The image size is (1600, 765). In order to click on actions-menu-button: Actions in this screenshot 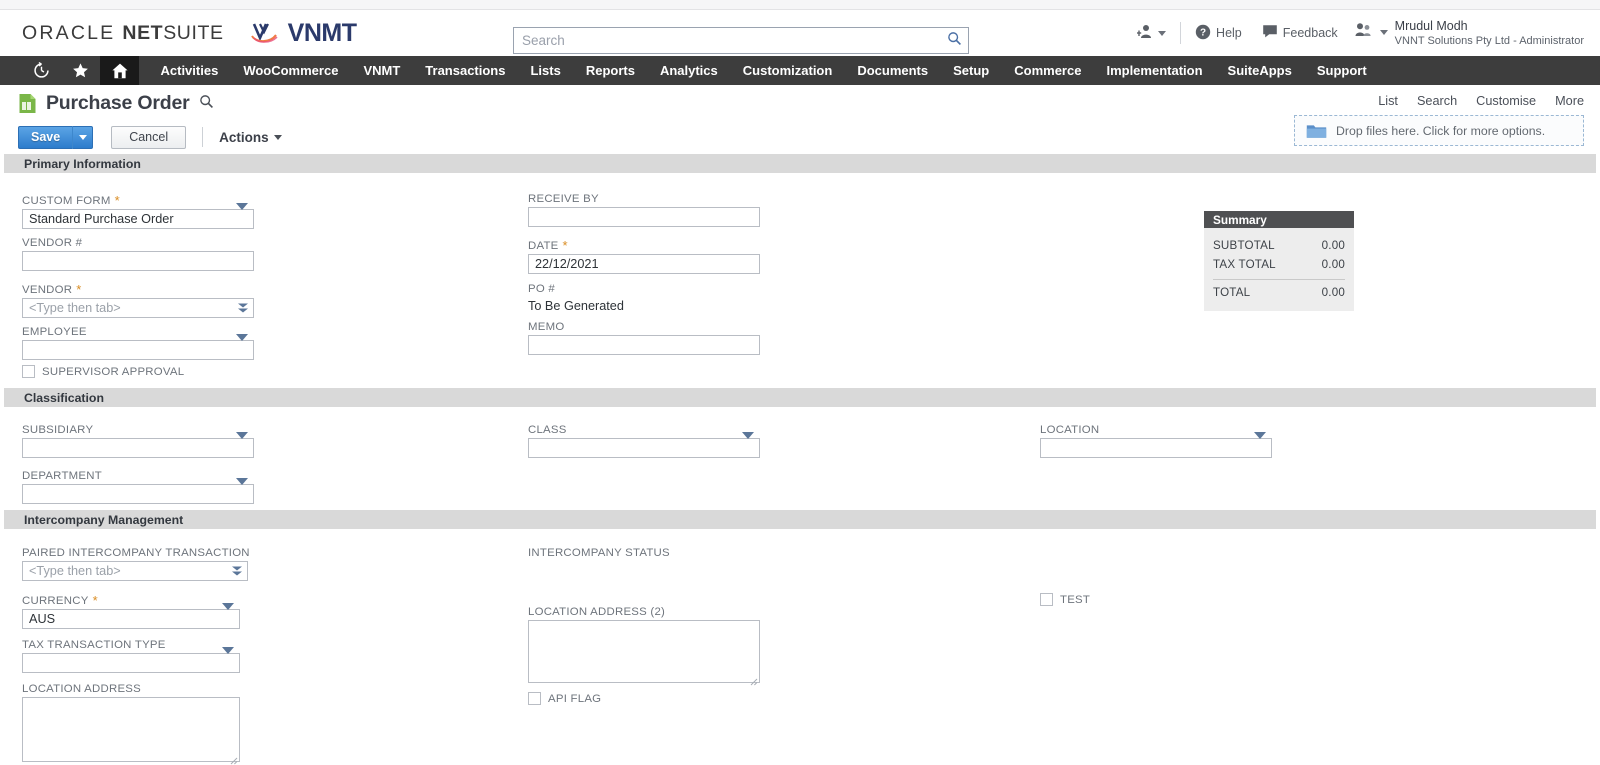, I will do `click(250, 137)`.